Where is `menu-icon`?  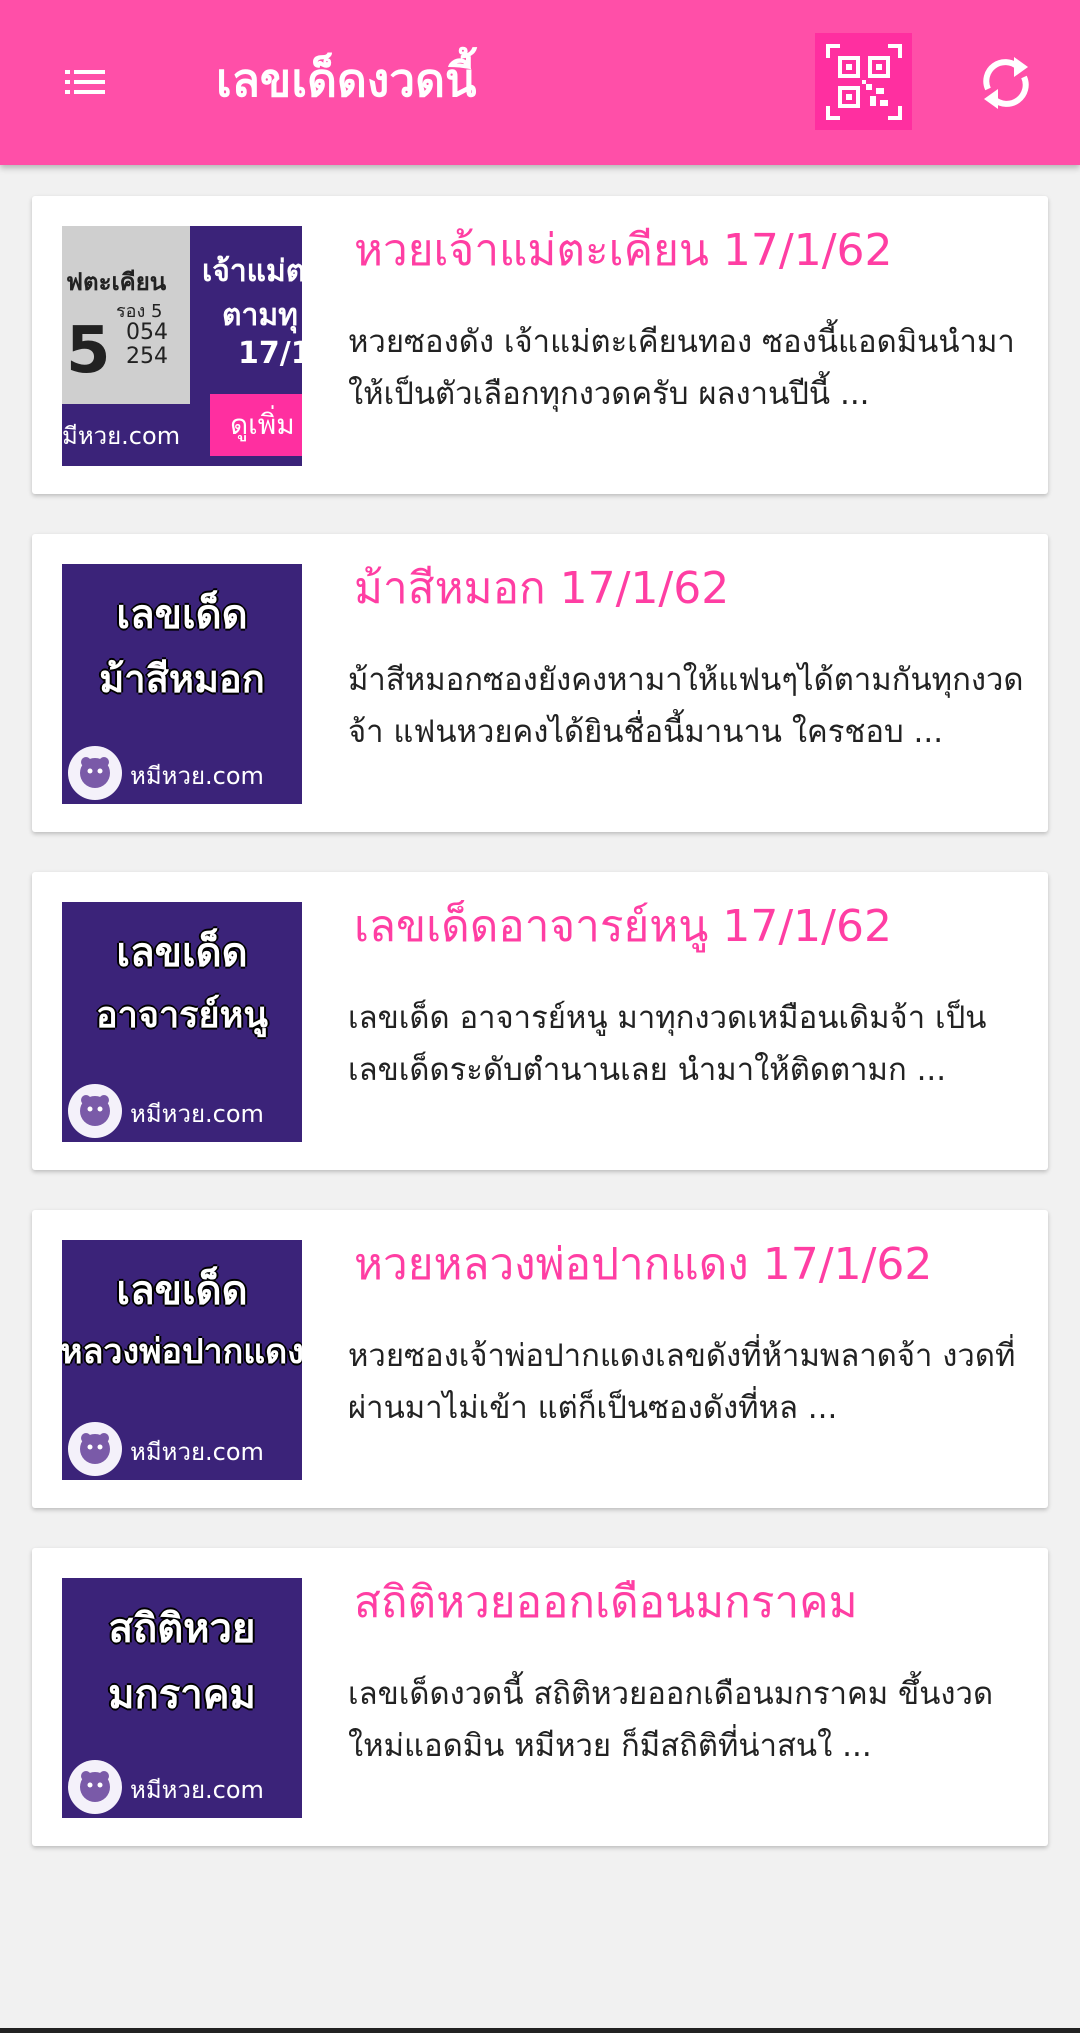 menu-icon is located at coordinates (85, 82).